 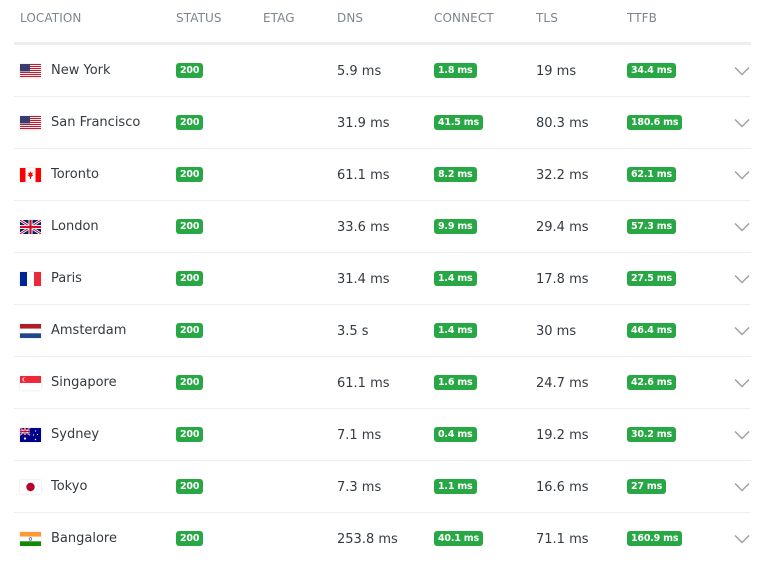 I want to click on location-cell: San Francisco, so click(x=80, y=122).